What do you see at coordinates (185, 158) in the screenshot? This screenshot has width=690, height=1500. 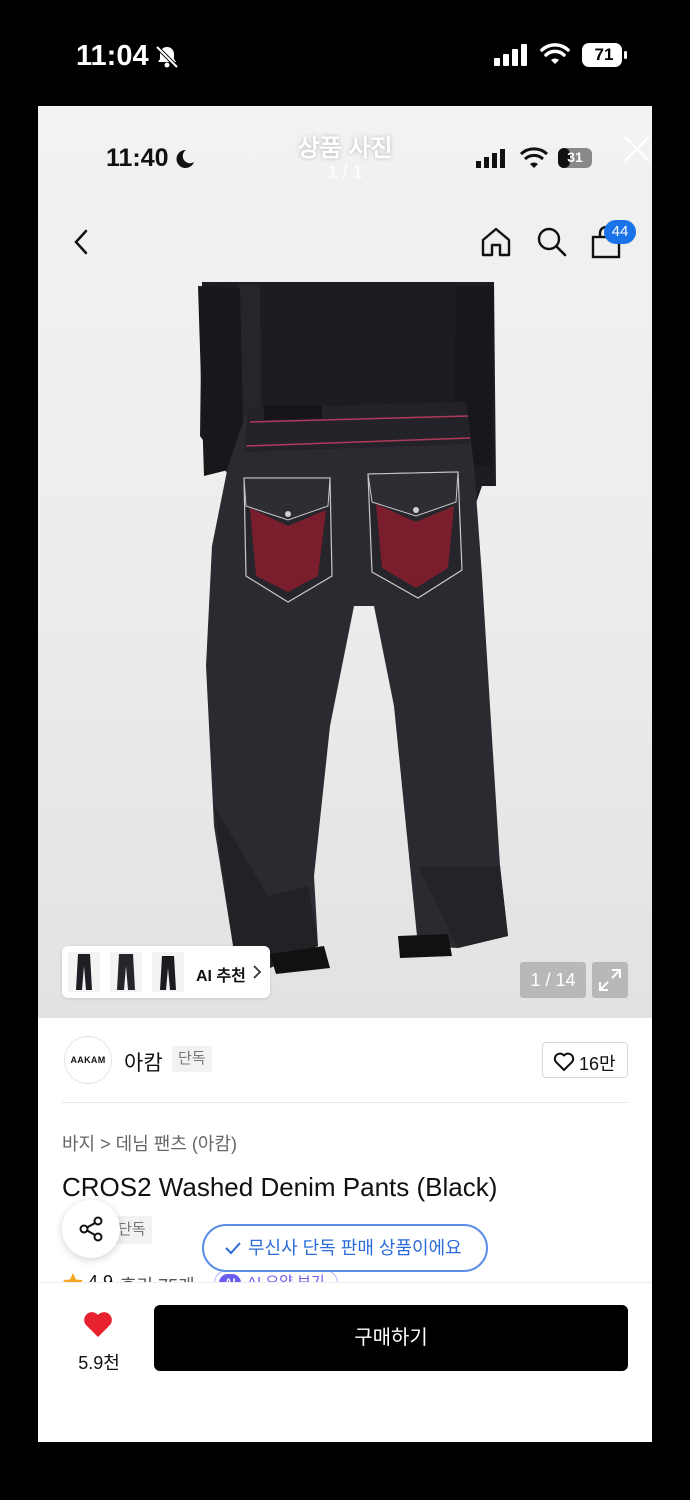 I see `moon-icon` at bounding box center [185, 158].